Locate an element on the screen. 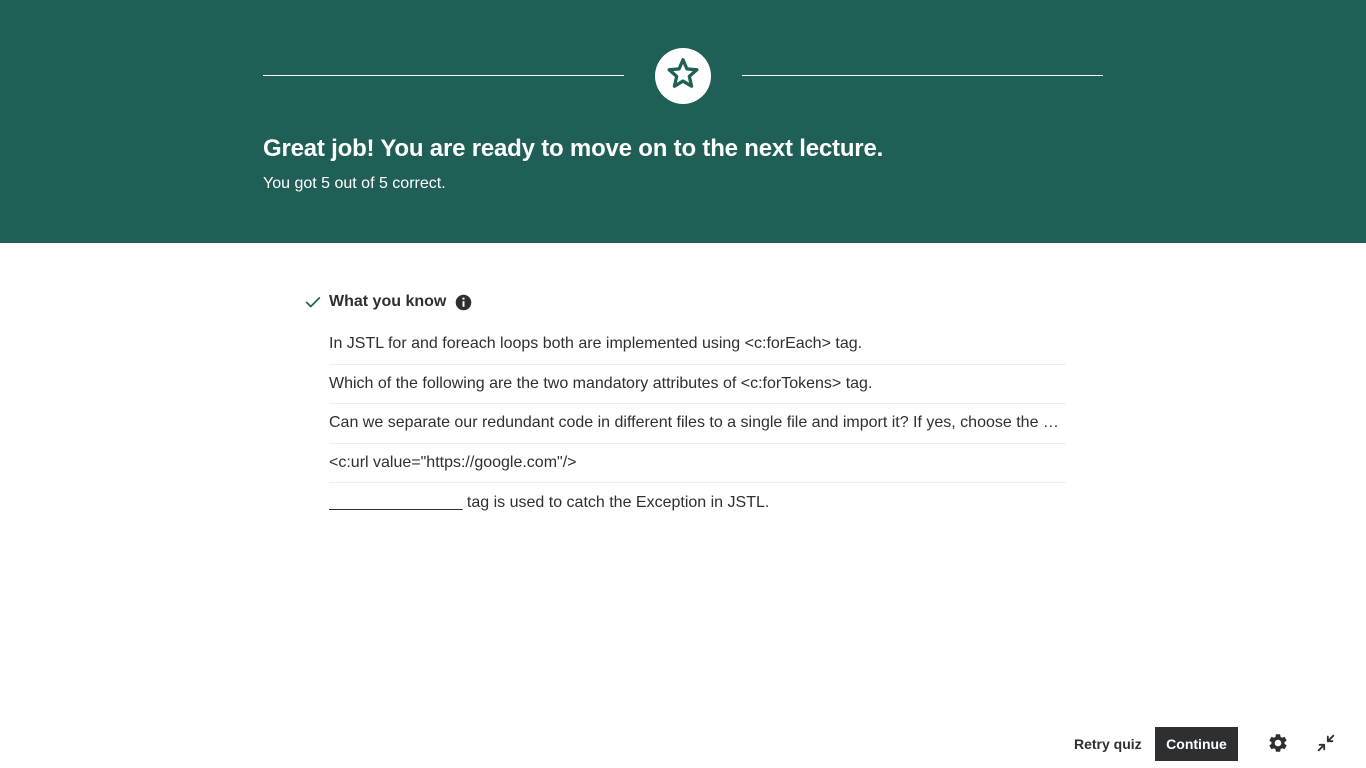 Image resolution: width=1366 pixels, height=768 pixels. retry-quiz-button: Retry quiz is located at coordinates (1108, 744).